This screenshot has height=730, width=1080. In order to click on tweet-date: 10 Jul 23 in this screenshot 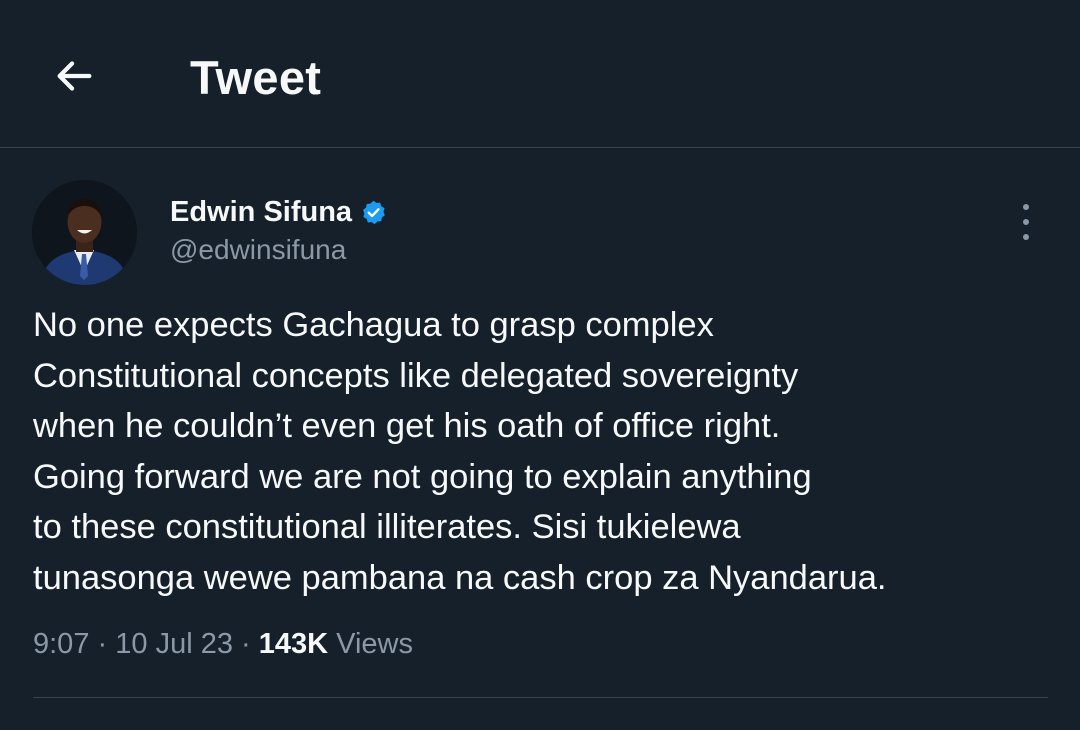, I will do `click(174, 644)`.